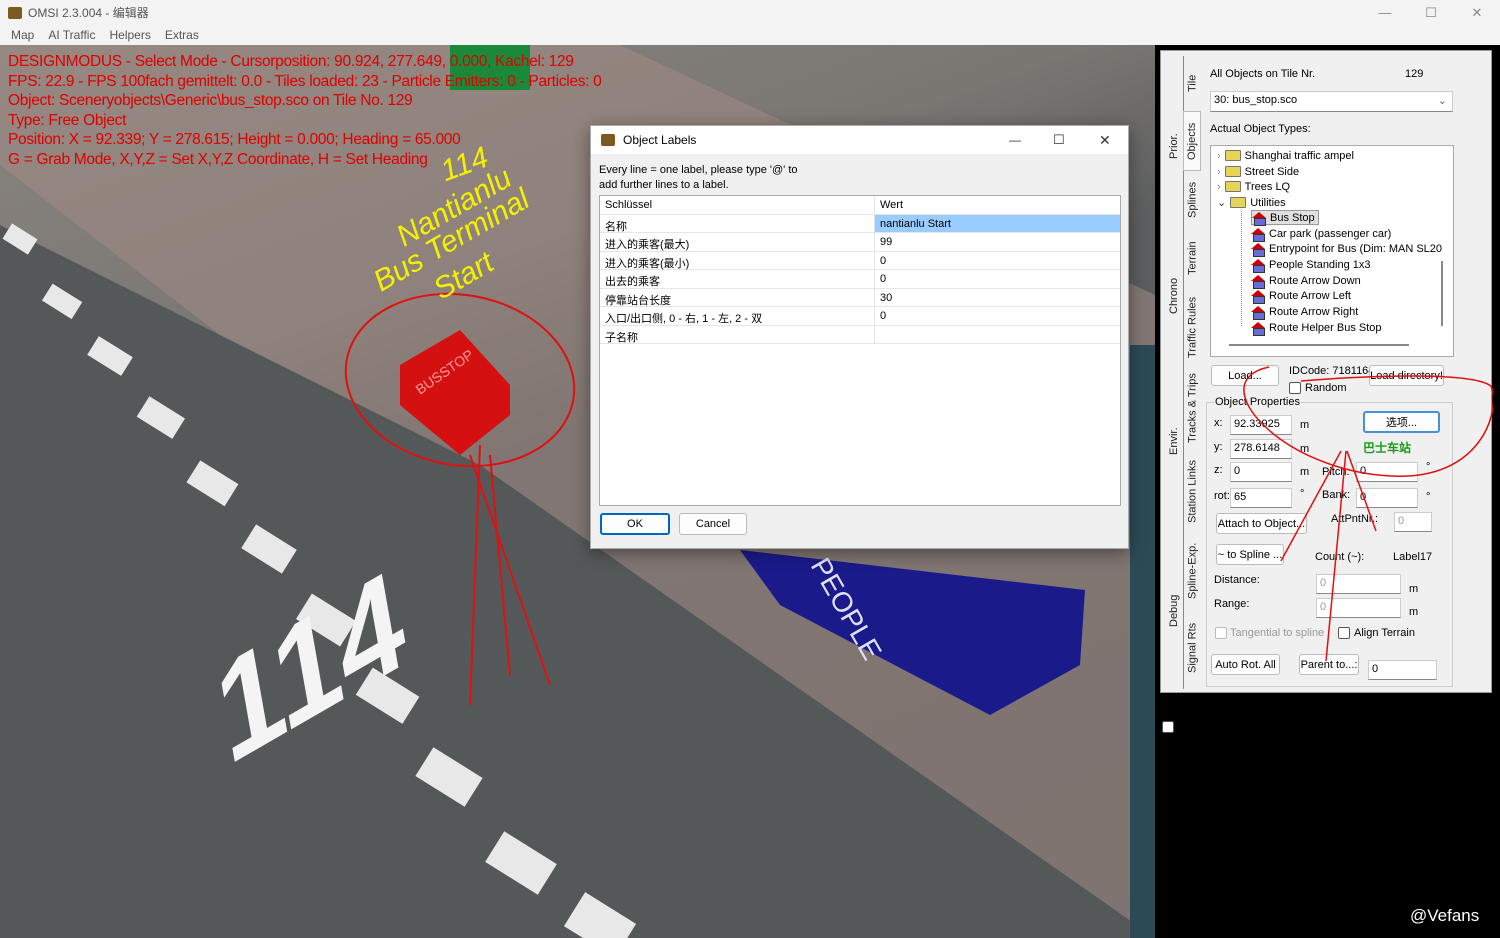 This screenshot has height=938, width=1500. I want to click on table-row: 名称 nantianlu Start, so click(860, 223).